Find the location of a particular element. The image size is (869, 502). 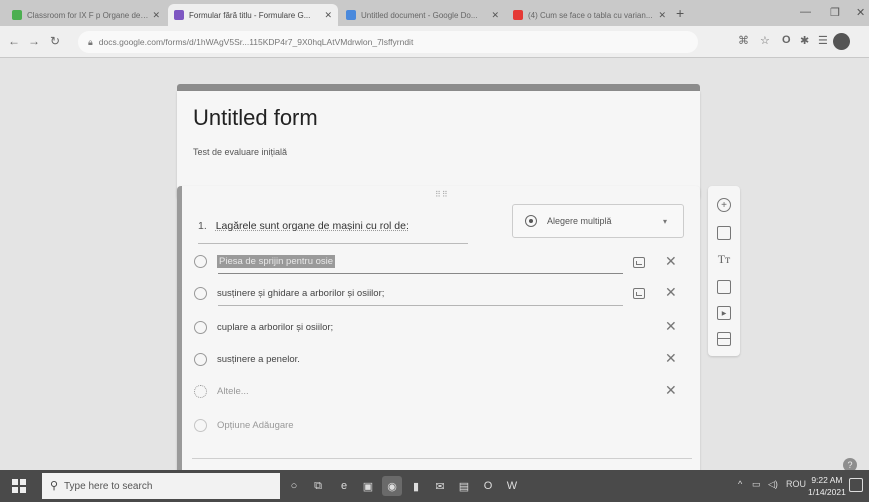

docs-favicon-icon is located at coordinates (351, 15).